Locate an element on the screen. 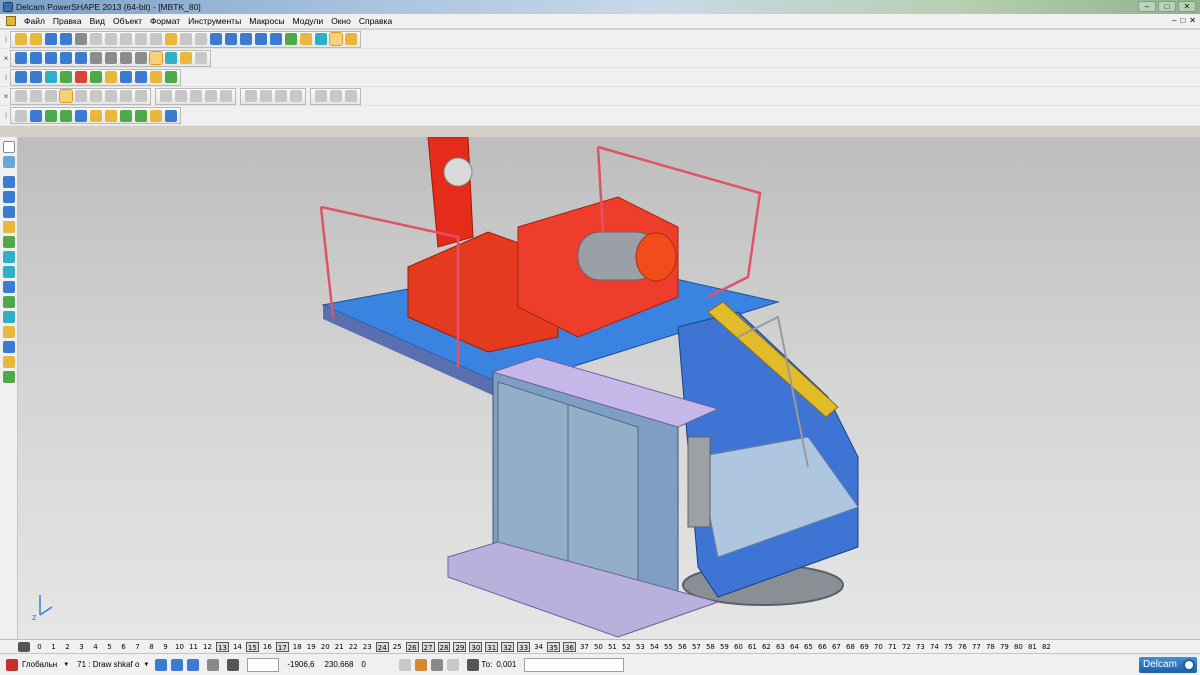 This screenshot has height=675, width=1200. menu-help: Справка is located at coordinates (375, 21).